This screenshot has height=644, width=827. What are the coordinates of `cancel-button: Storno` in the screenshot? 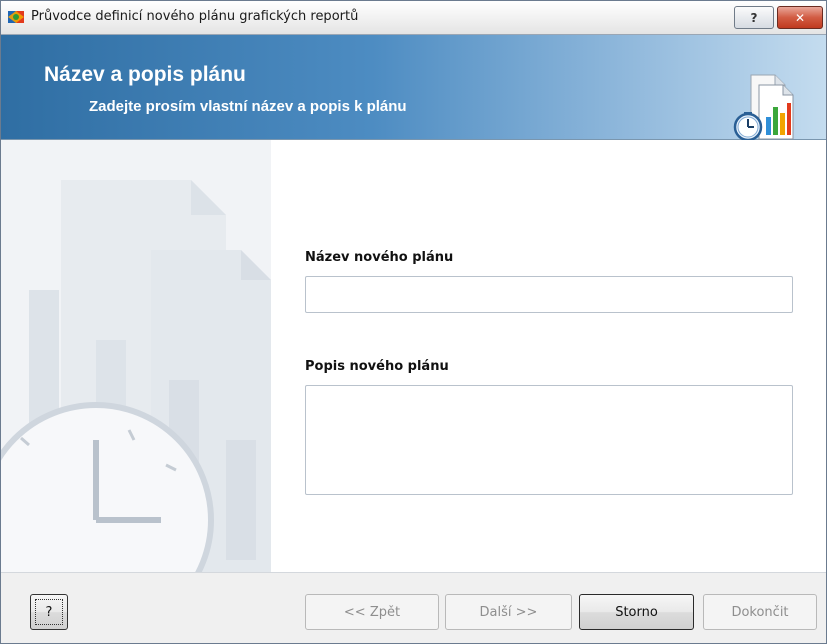 It's located at (636, 612).